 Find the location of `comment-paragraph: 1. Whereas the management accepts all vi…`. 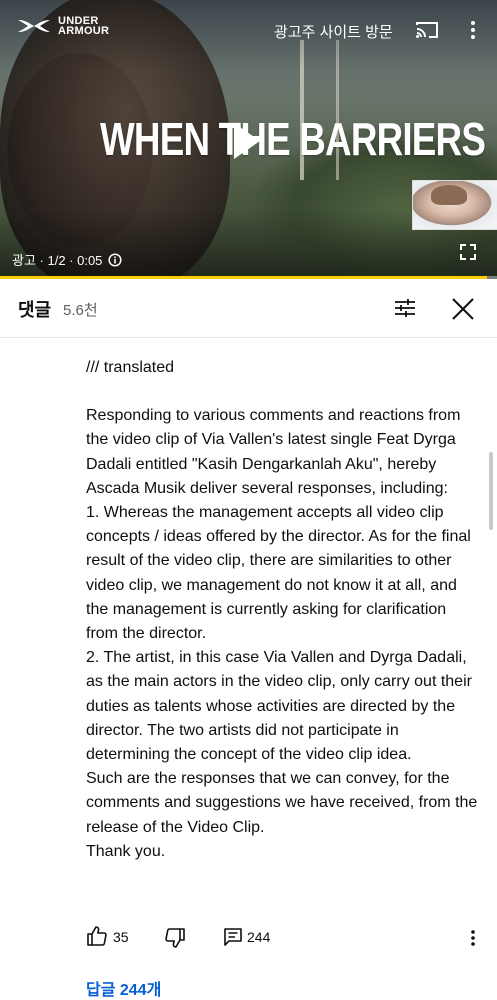

comment-paragraph: 1. Whereas the management accepts all vi… is located at coordinates (278, 573).